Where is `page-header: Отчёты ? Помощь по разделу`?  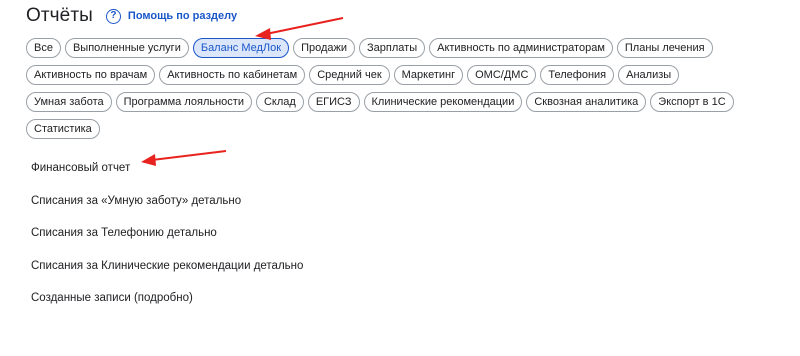
page-header: Отчёты ? Помощь по разделу is located at coordinates (131, 16).